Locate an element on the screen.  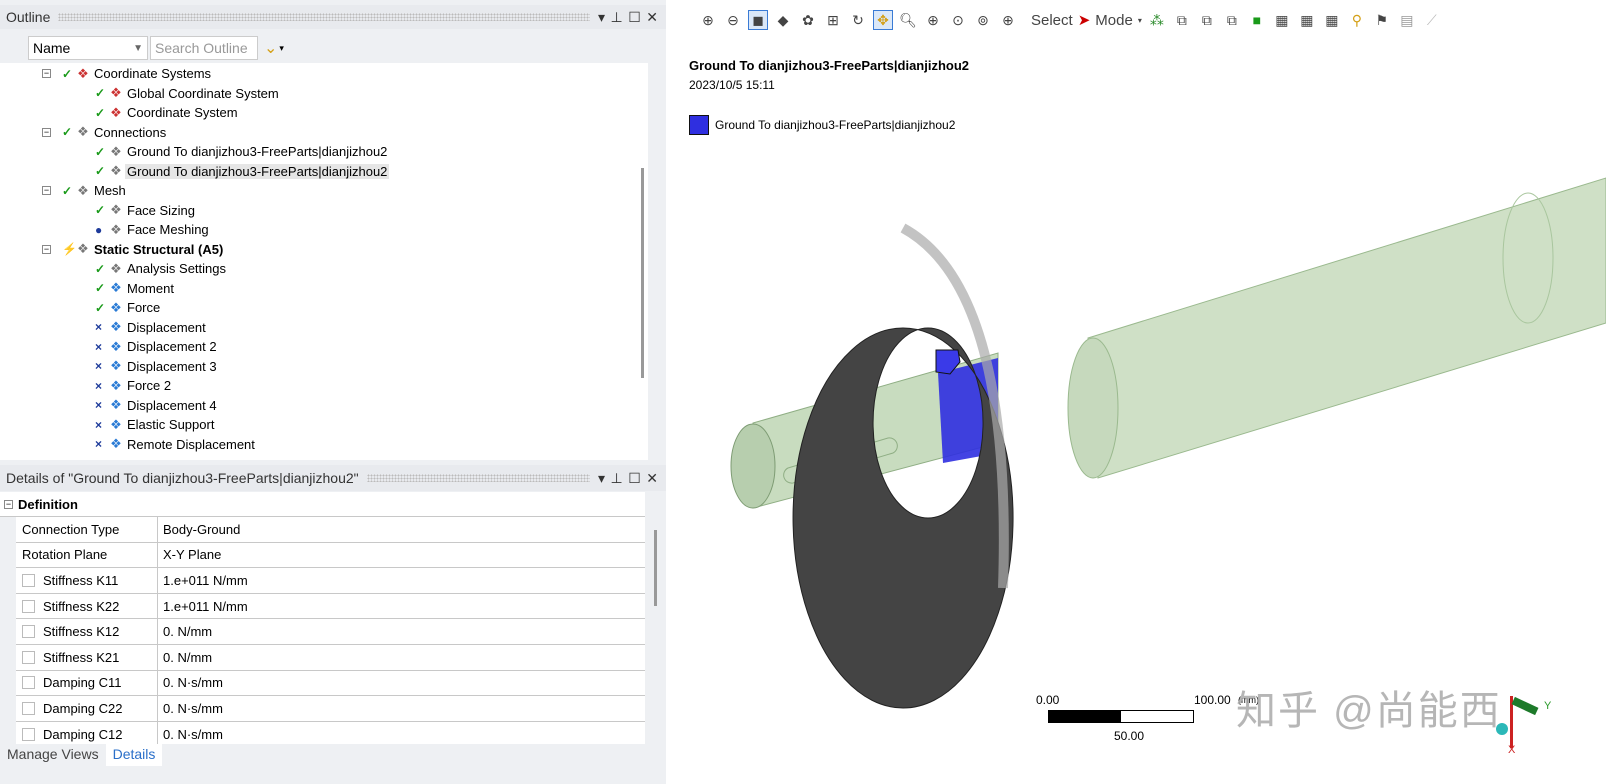
select-vertex-icon: ⁂ is located at coordinates (1157, 20).